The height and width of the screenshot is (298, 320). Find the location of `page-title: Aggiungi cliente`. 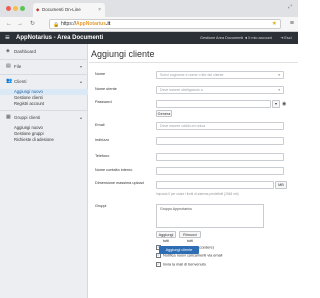

page-title: Aggiungi cliente is located at coordinates (123, 54).